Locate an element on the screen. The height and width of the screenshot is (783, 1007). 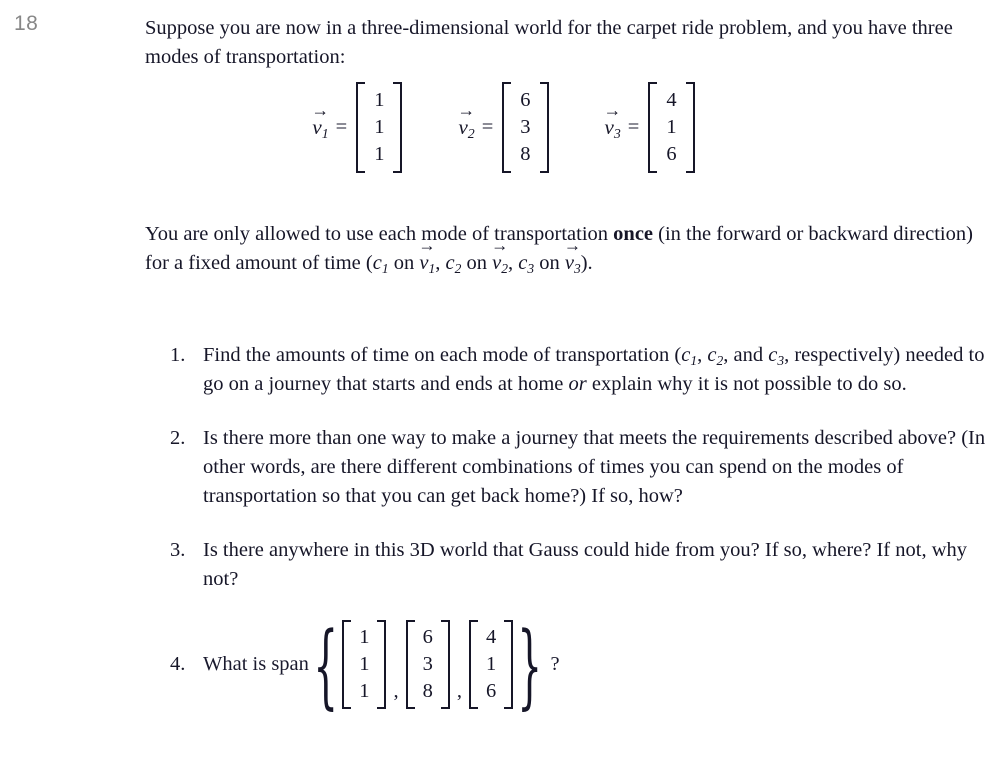
matrix-v1: 1 1 1 is located at coordinates (379, 127).